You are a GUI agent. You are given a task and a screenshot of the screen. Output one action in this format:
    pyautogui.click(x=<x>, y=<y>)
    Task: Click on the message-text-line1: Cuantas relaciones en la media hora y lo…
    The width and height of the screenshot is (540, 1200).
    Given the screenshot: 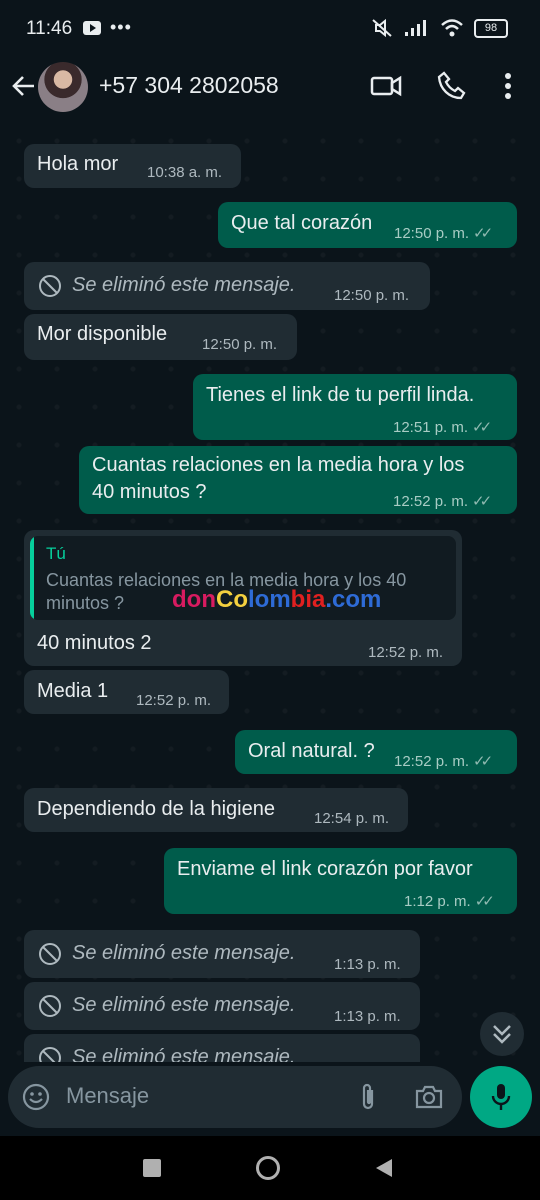 What is the action you would take?
    pyautogui.click(x=278, y=465)
    